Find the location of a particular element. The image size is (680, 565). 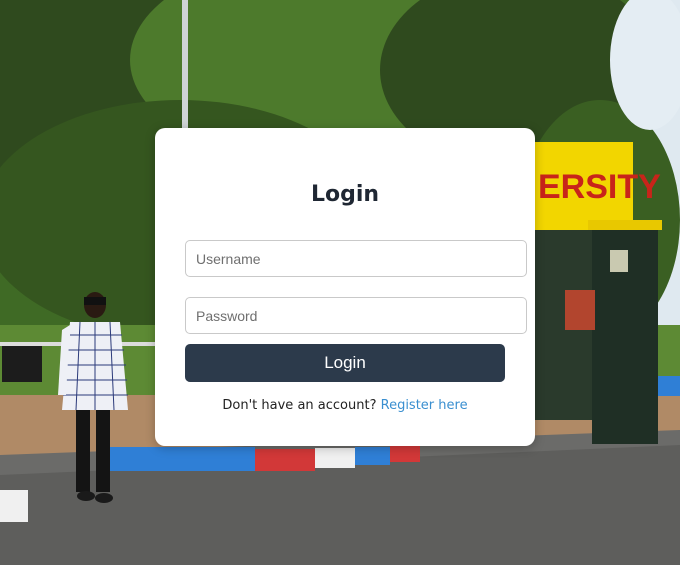

register-link: Register here is located at coordinates (424, 405).